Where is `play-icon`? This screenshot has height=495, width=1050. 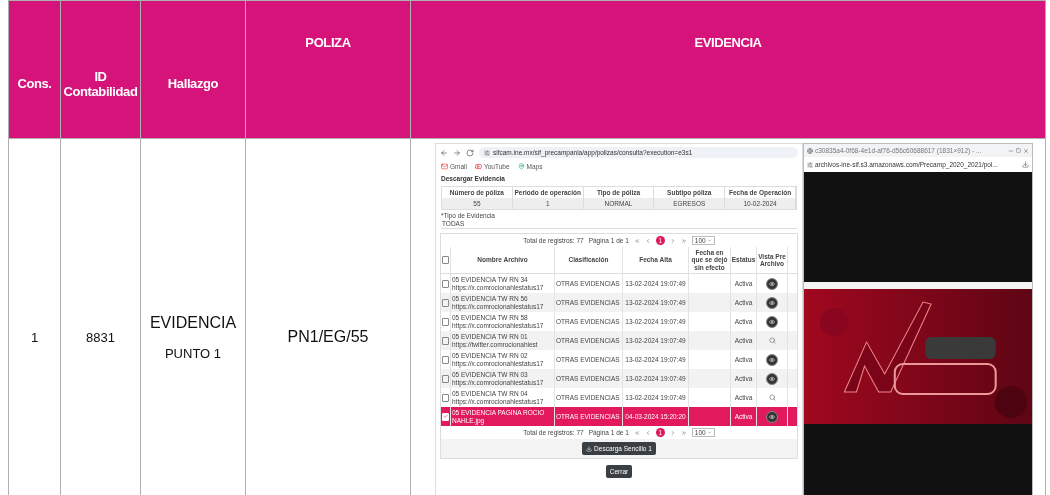 play-icon is located at coordinates (478, 166).